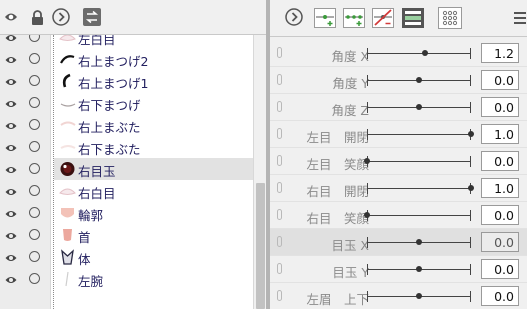 Image resolution: width=527 pixels, height=309 pixels. I want to click on parameter-row: 左目 開閉 1.0, so click(398, 134).